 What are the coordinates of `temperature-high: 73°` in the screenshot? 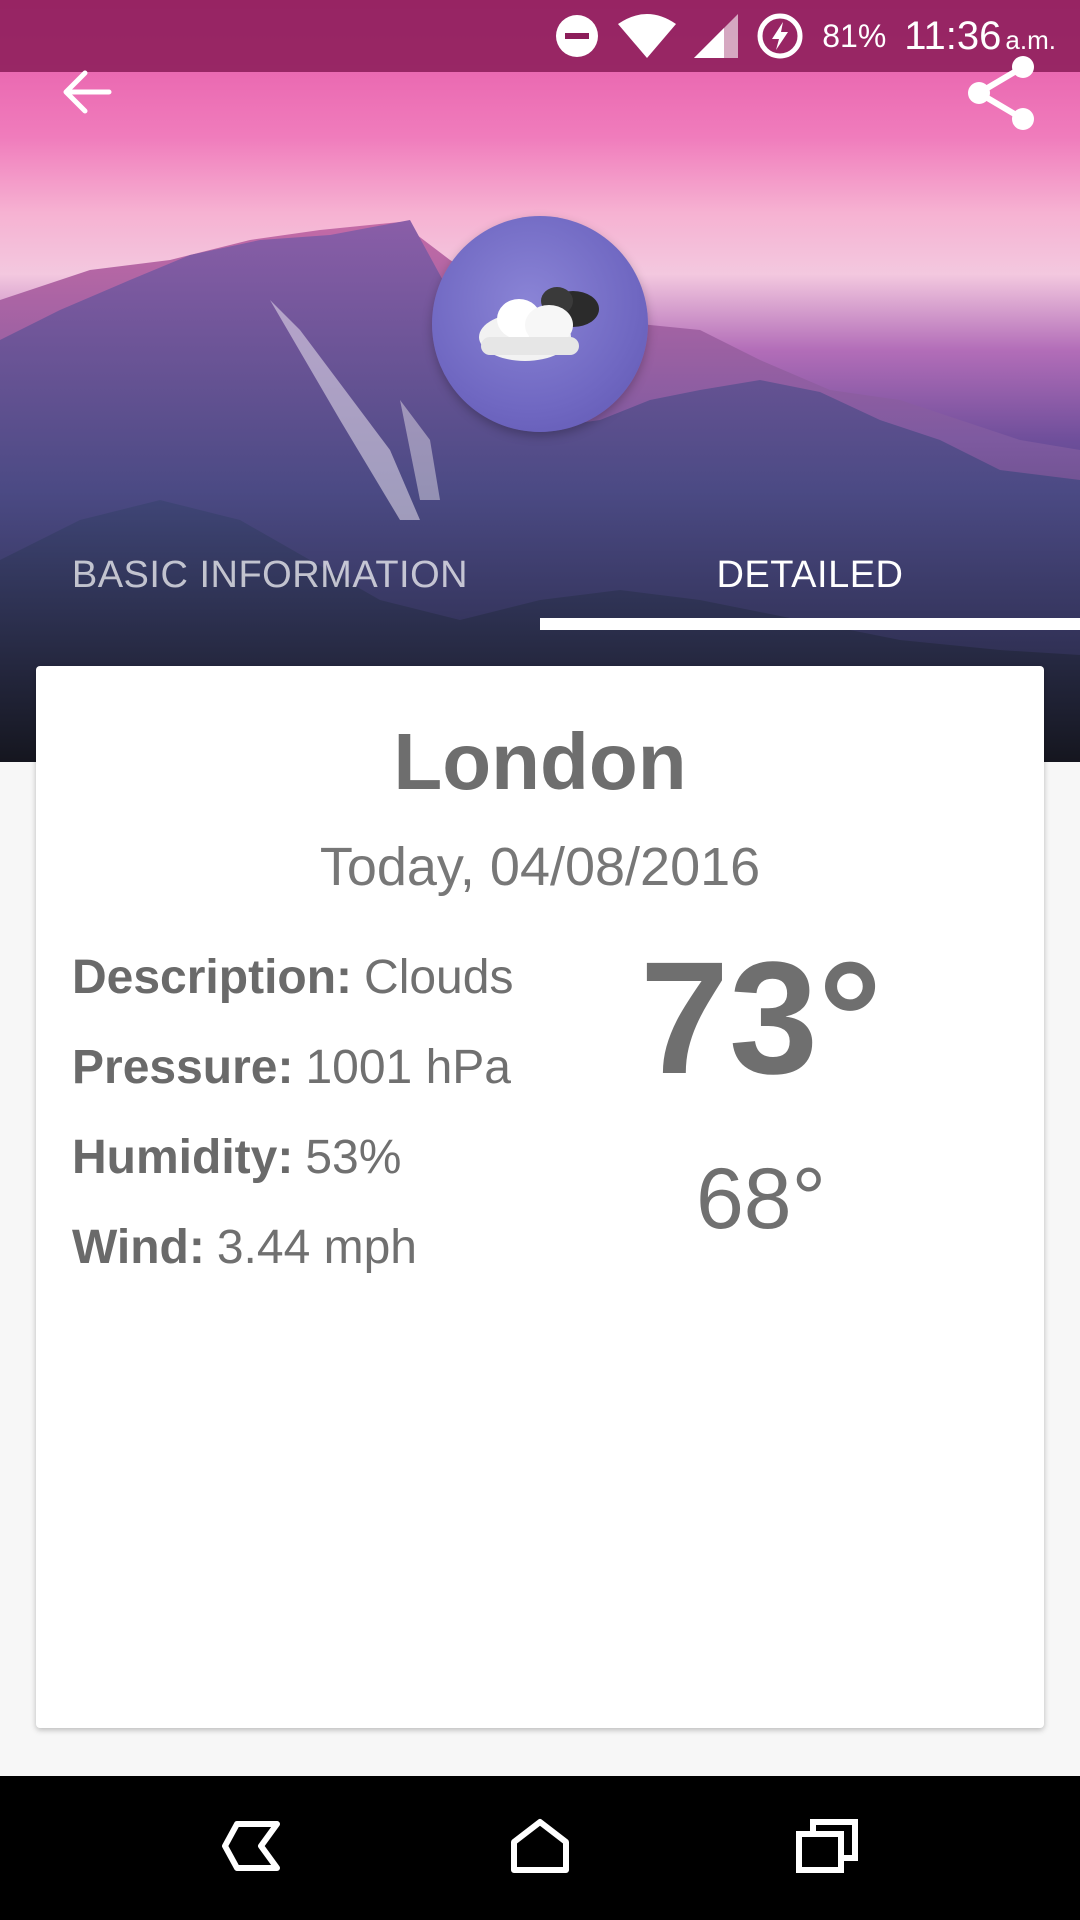 It's located at (761, 1017).